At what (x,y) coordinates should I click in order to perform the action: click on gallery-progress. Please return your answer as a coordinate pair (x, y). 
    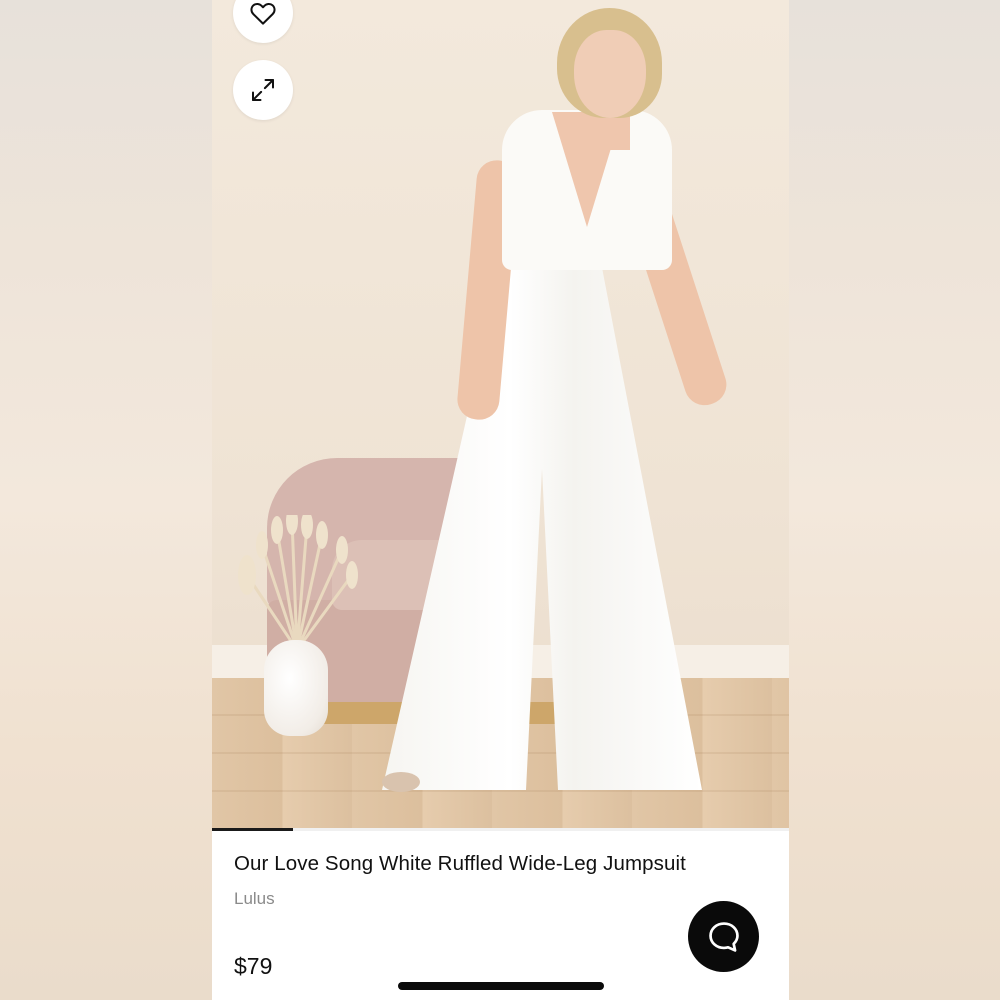
    Looking at the image, I should click on (500, 829).